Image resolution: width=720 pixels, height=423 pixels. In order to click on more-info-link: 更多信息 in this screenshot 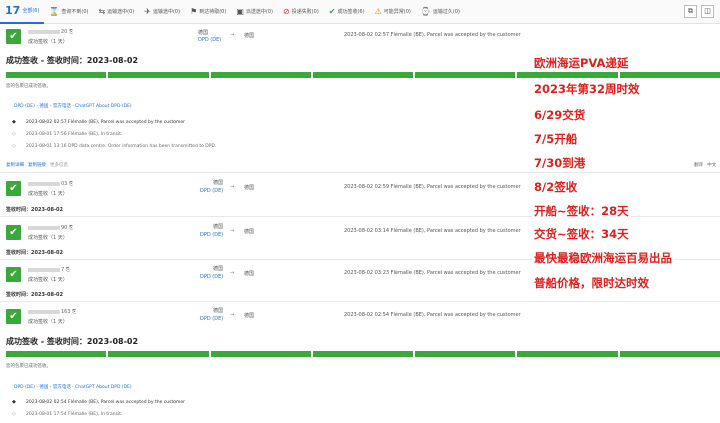, I will do `click(59, 165)`.